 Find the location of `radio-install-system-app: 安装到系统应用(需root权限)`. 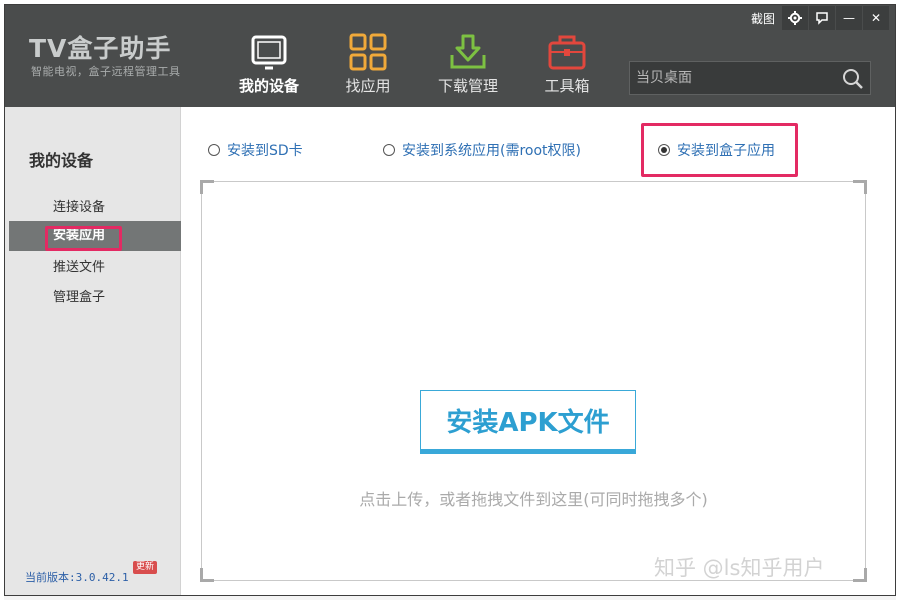

radio-install-system-app: 安装到系统应用(需root权限) is located at coordinates (482, 150).